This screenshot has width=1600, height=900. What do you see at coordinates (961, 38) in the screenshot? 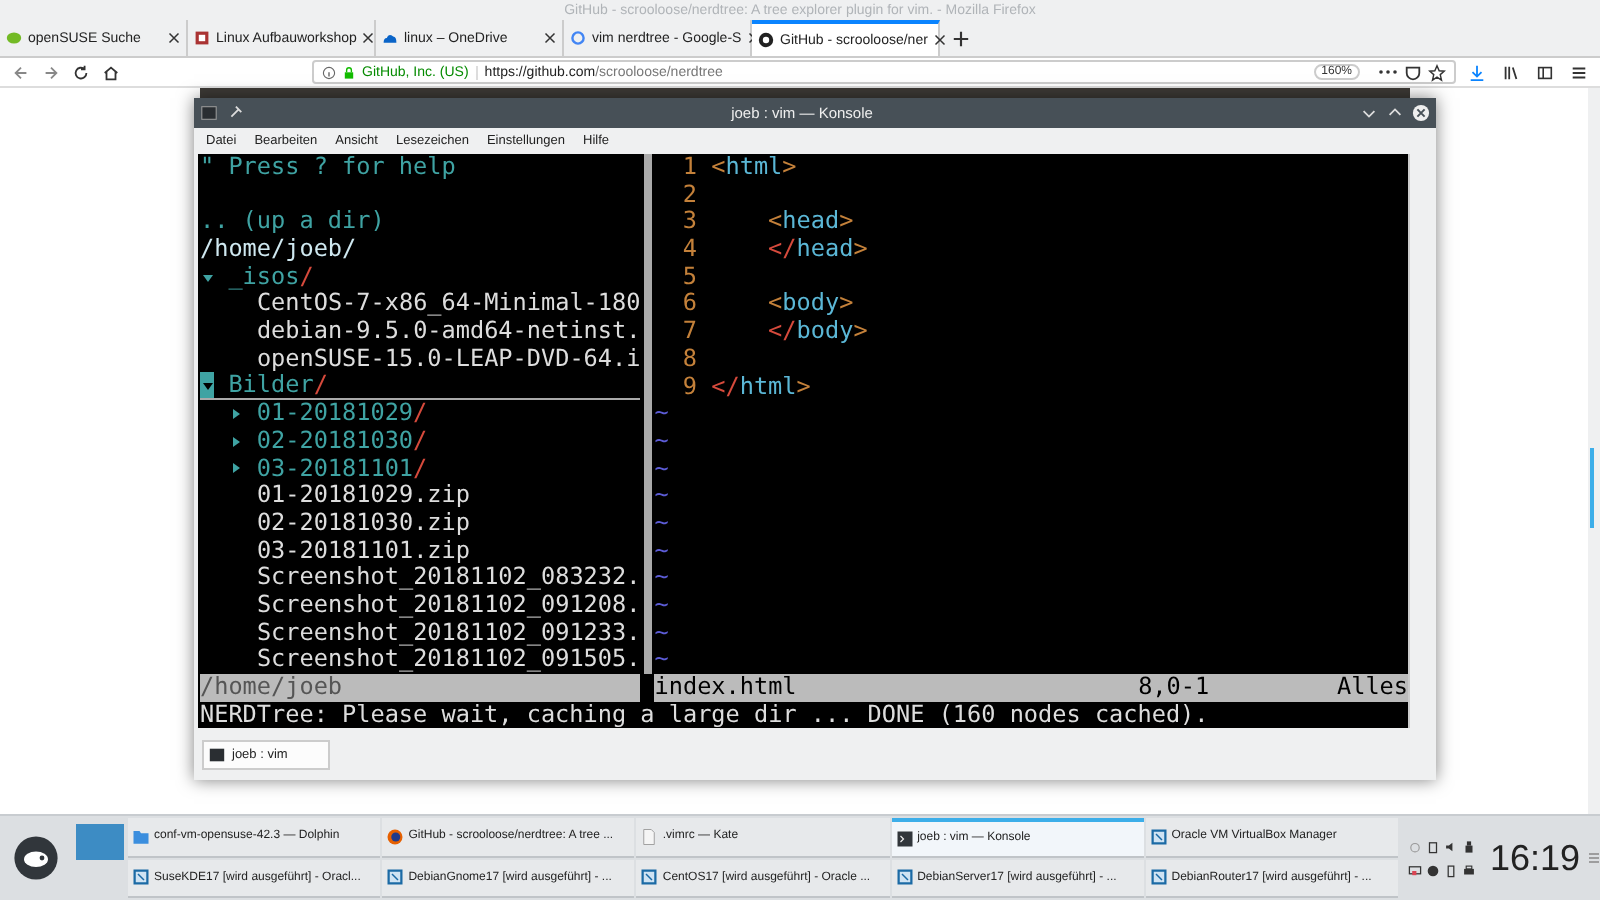
I see `new-tab-icon` at bounding box center [961, 38].